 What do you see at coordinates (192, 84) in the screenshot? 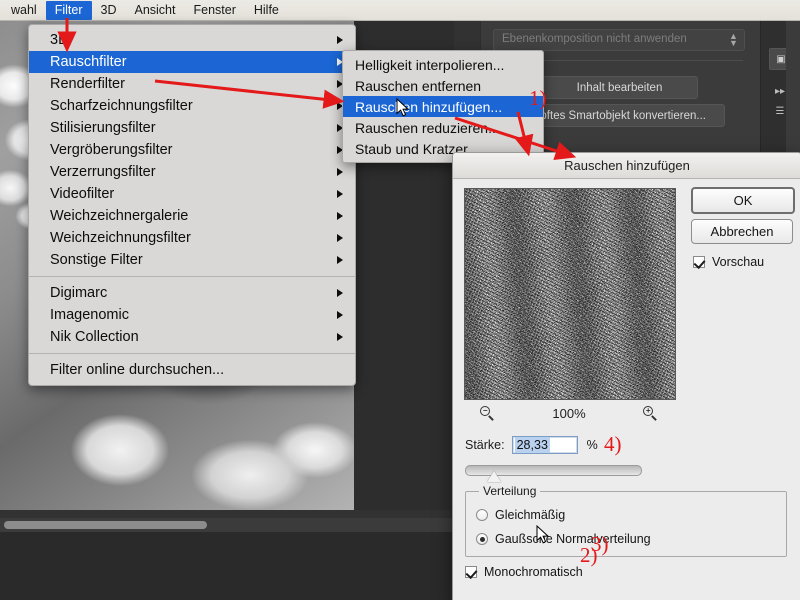
I see `filter-menu-item-renderfilter: Renderfilter` at bounding box center [192, 84].